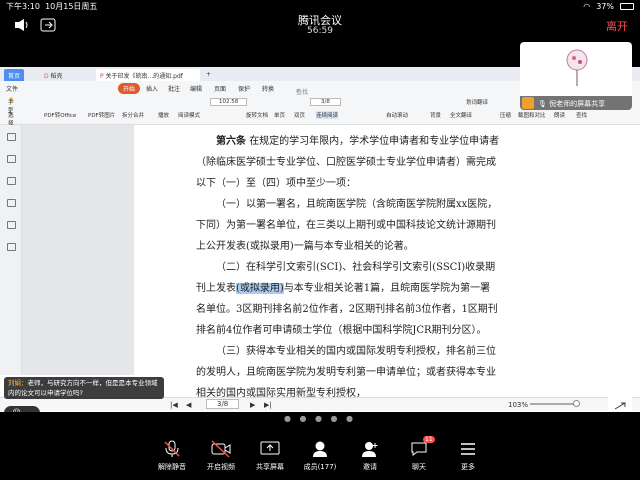  What do you see at coordinates (18, 383) in the screenshot?
I see `chat-sender: 刘娟：` at bounding box center [18, 383].